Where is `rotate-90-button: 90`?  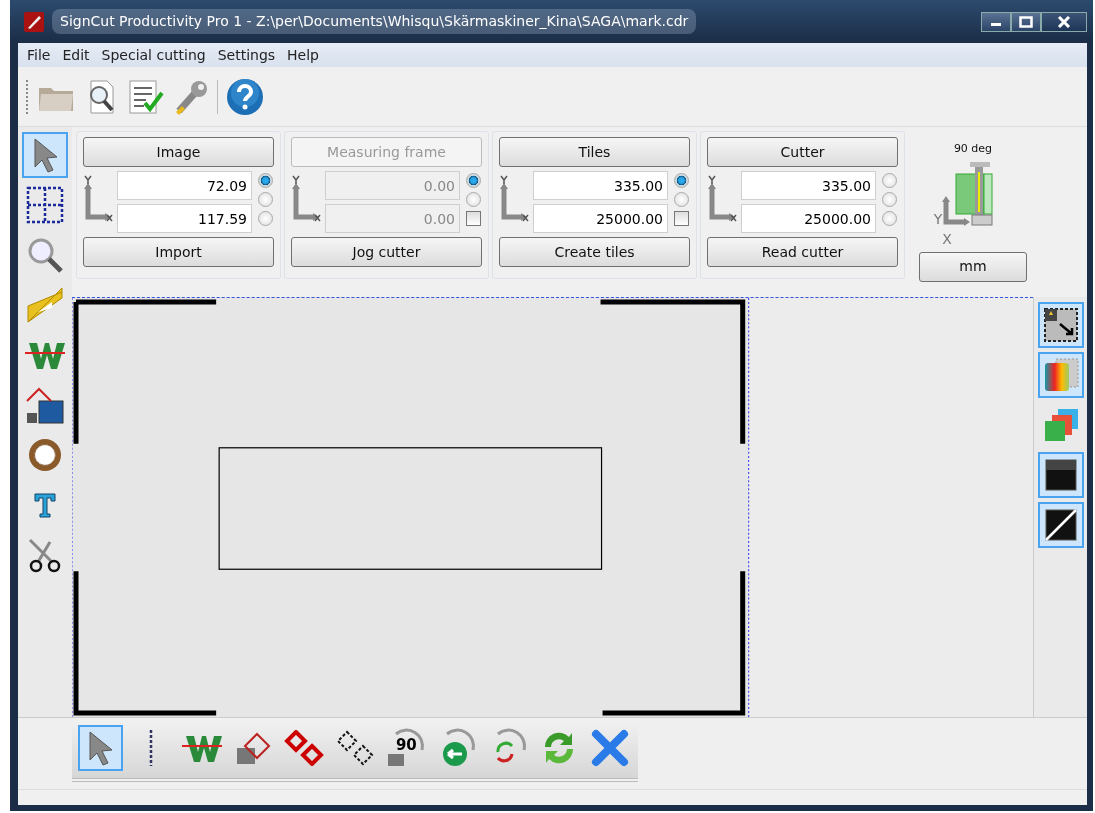
rotate-90-button: 90 is located at coordinates (406, 748).